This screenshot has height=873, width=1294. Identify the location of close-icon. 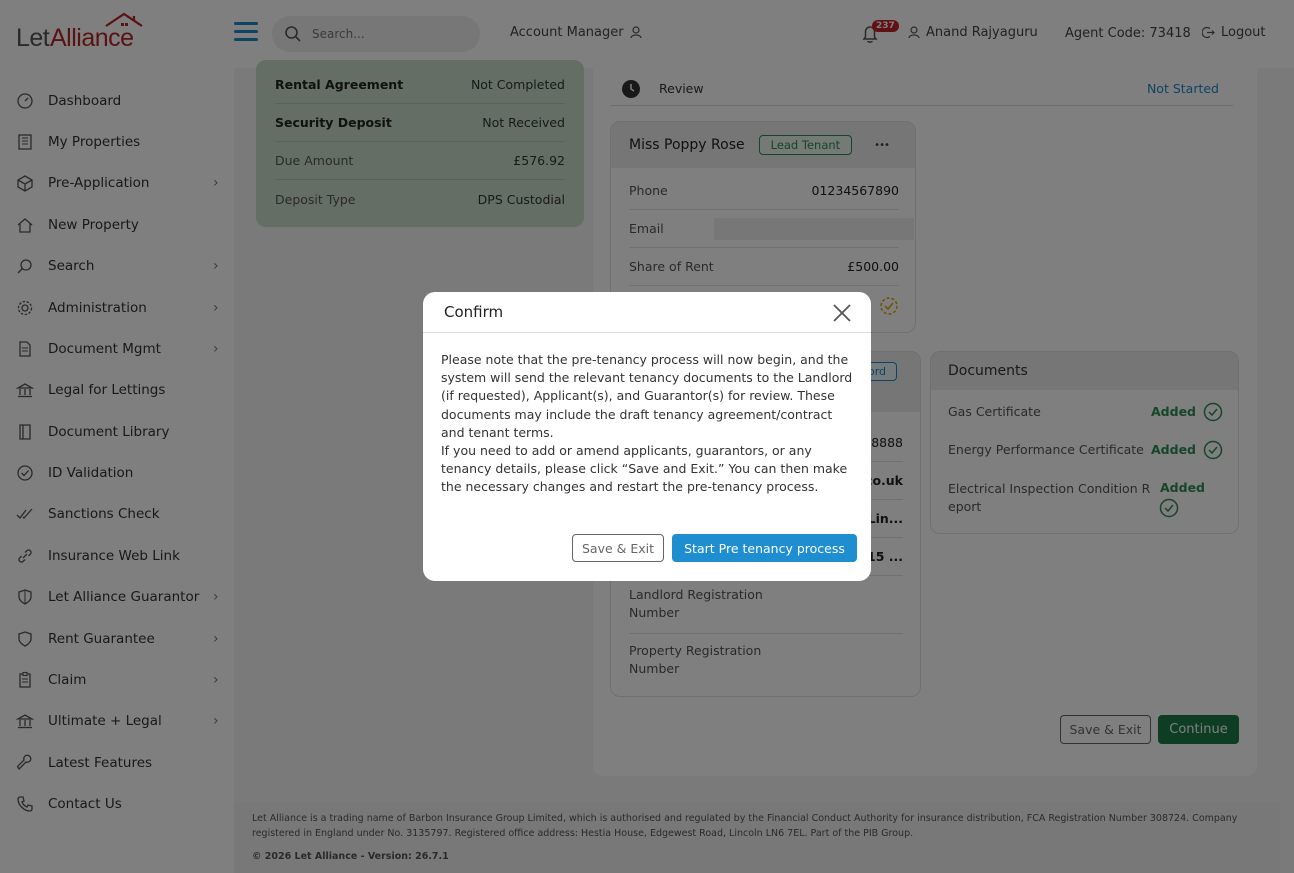
(842, 313).